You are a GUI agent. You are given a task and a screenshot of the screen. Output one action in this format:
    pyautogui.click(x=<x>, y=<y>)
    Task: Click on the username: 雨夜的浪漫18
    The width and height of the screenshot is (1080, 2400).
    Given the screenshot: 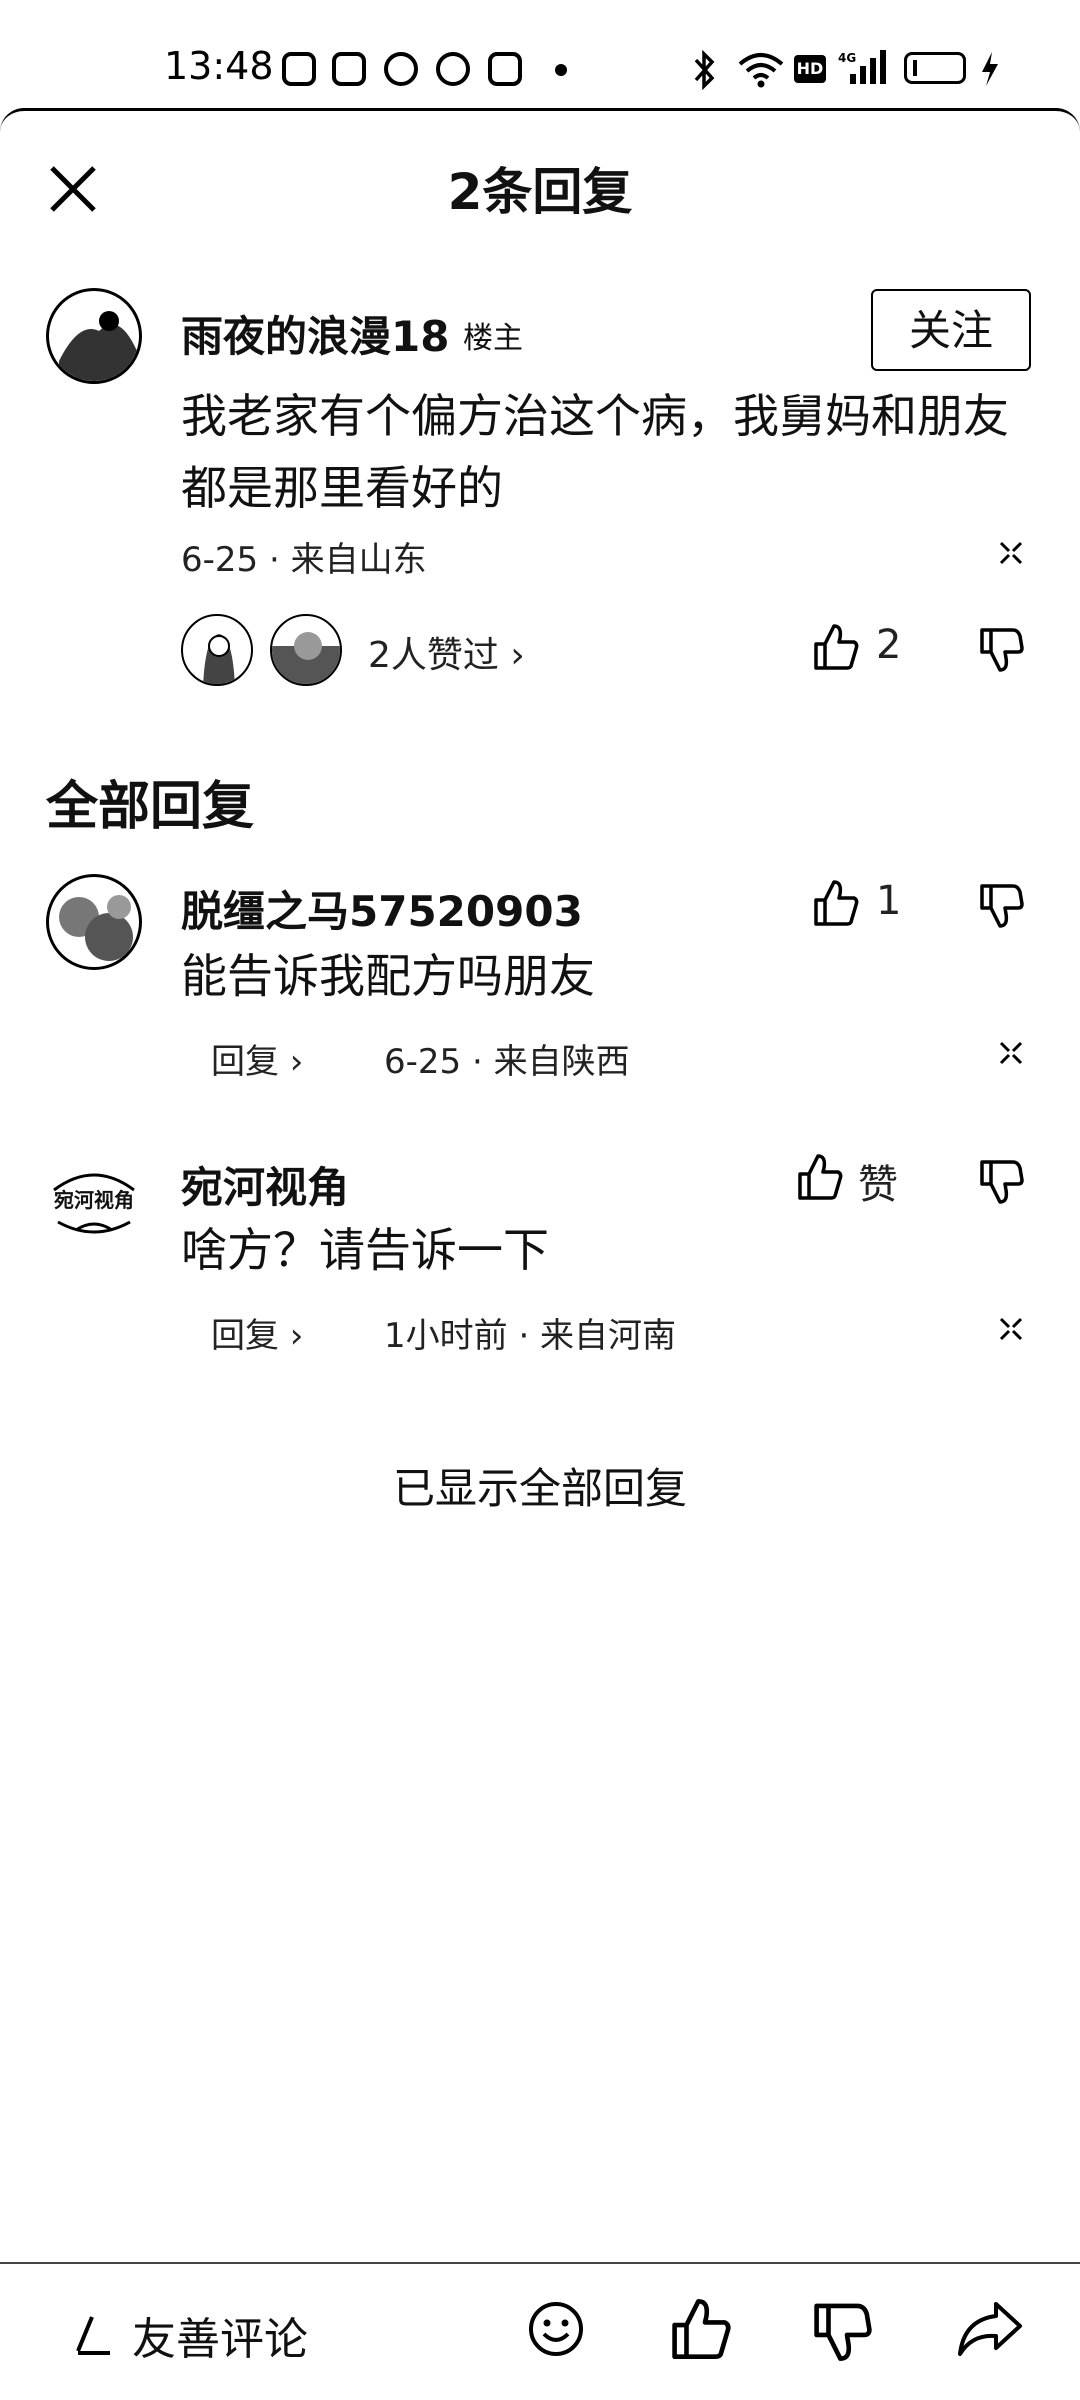 What is the action you would take?
    pyautogui.click(x=315, y=333)
    